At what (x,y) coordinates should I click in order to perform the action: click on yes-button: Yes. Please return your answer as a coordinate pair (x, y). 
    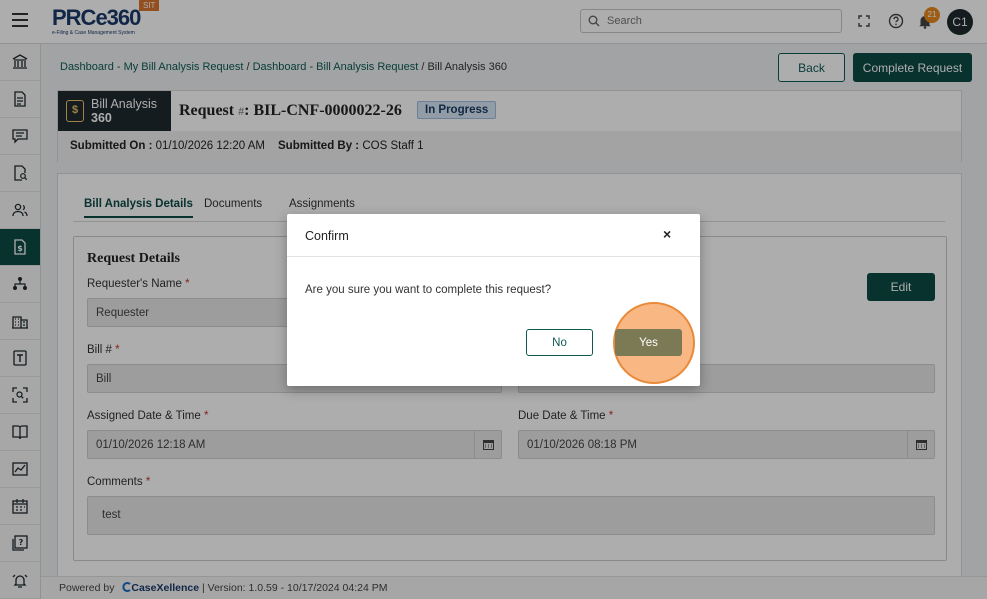
    Looking at the image, I should click on (648, 342).